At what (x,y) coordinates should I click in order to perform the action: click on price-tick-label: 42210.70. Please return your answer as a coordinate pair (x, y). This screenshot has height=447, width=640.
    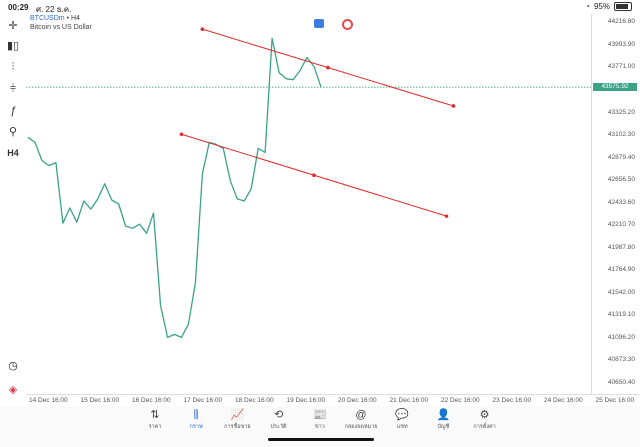
    Looking at the image, I should click on (621, 225).